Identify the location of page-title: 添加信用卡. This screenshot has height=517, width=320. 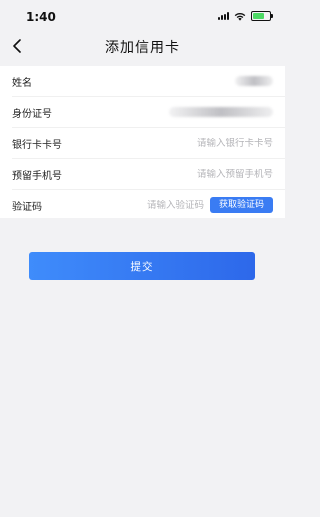
(142, 48).